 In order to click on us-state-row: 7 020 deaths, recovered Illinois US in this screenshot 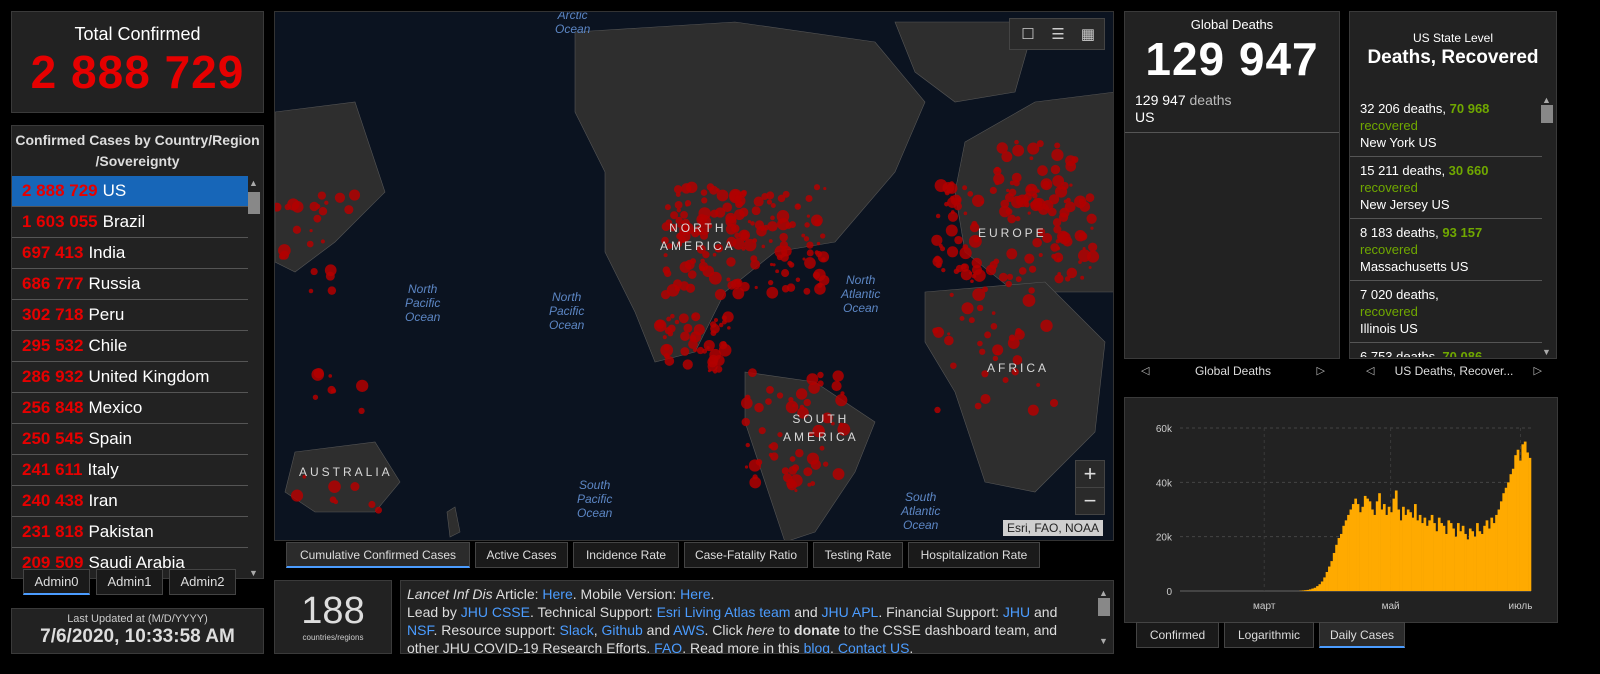, I will do `click(1446, 312)`.